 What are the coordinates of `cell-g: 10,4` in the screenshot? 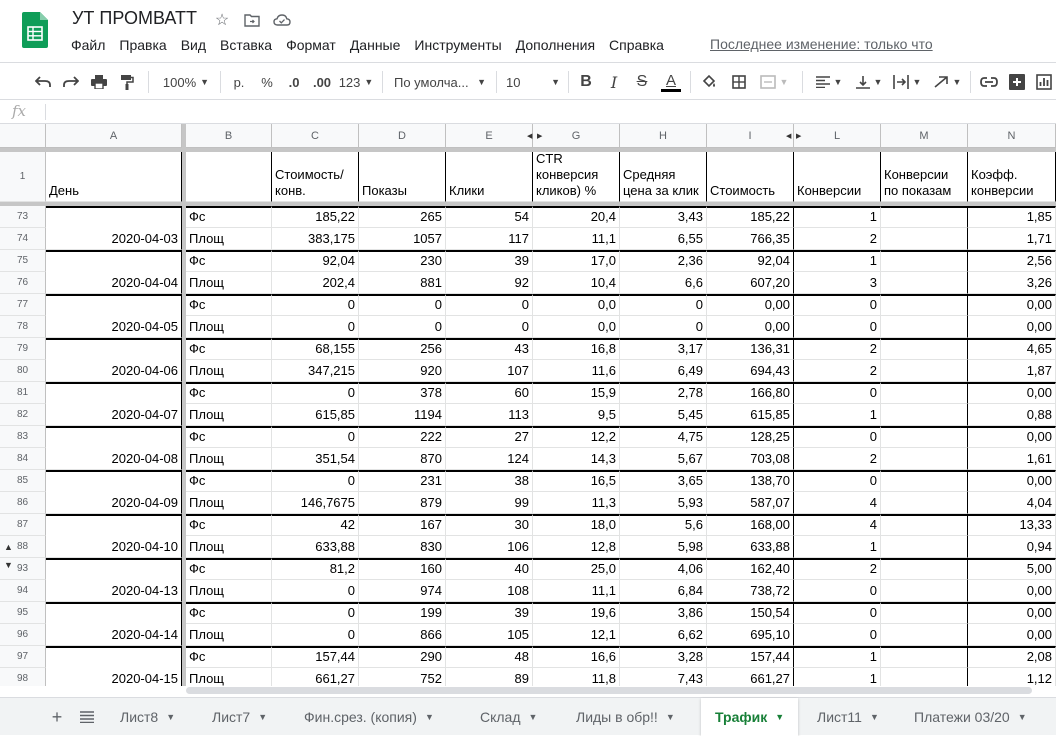 It's located at (576, 283).